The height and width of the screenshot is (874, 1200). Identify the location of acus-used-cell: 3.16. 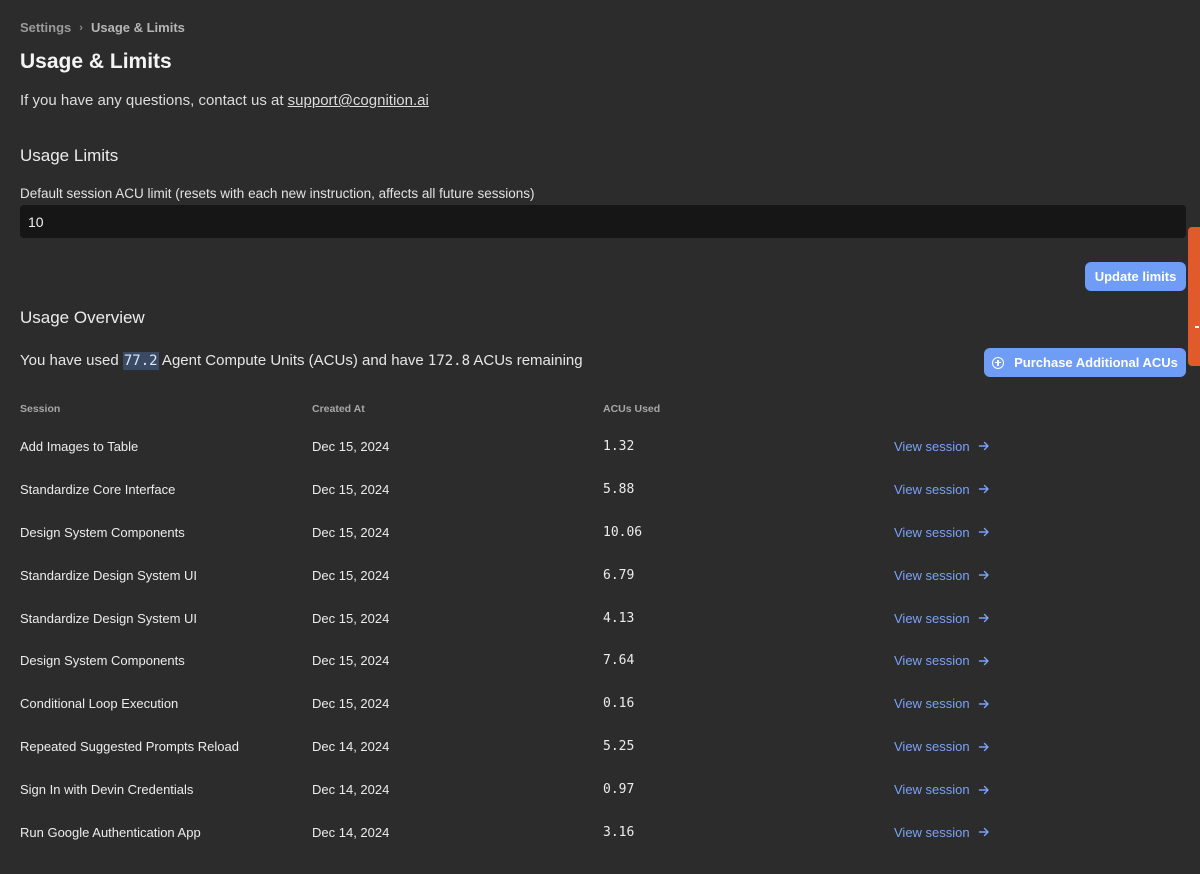
(619, 832).